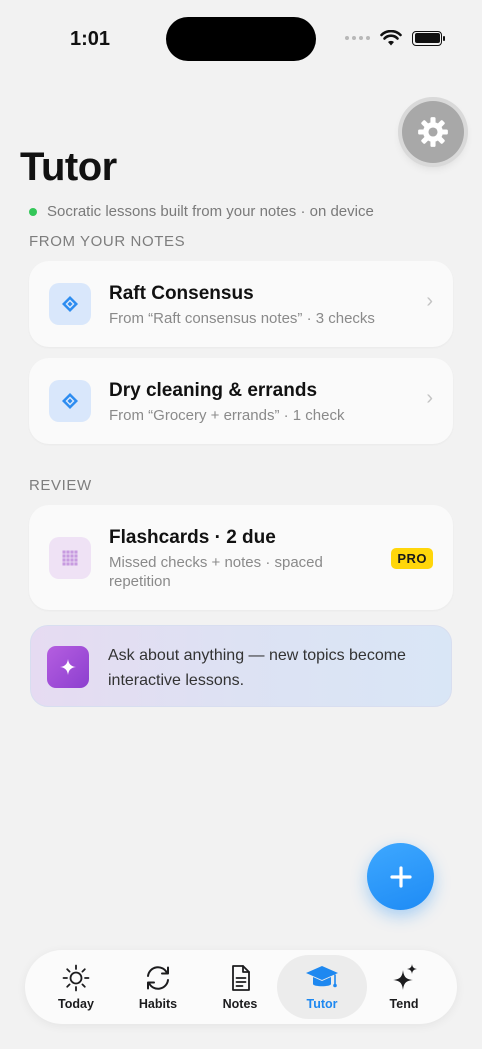 The height and width of the screenshot is (1049, 482). What do you see at coordinates (76, 1004) in the screenshot?
I see `tab-label: Today` at bounding box center [76, 1004].